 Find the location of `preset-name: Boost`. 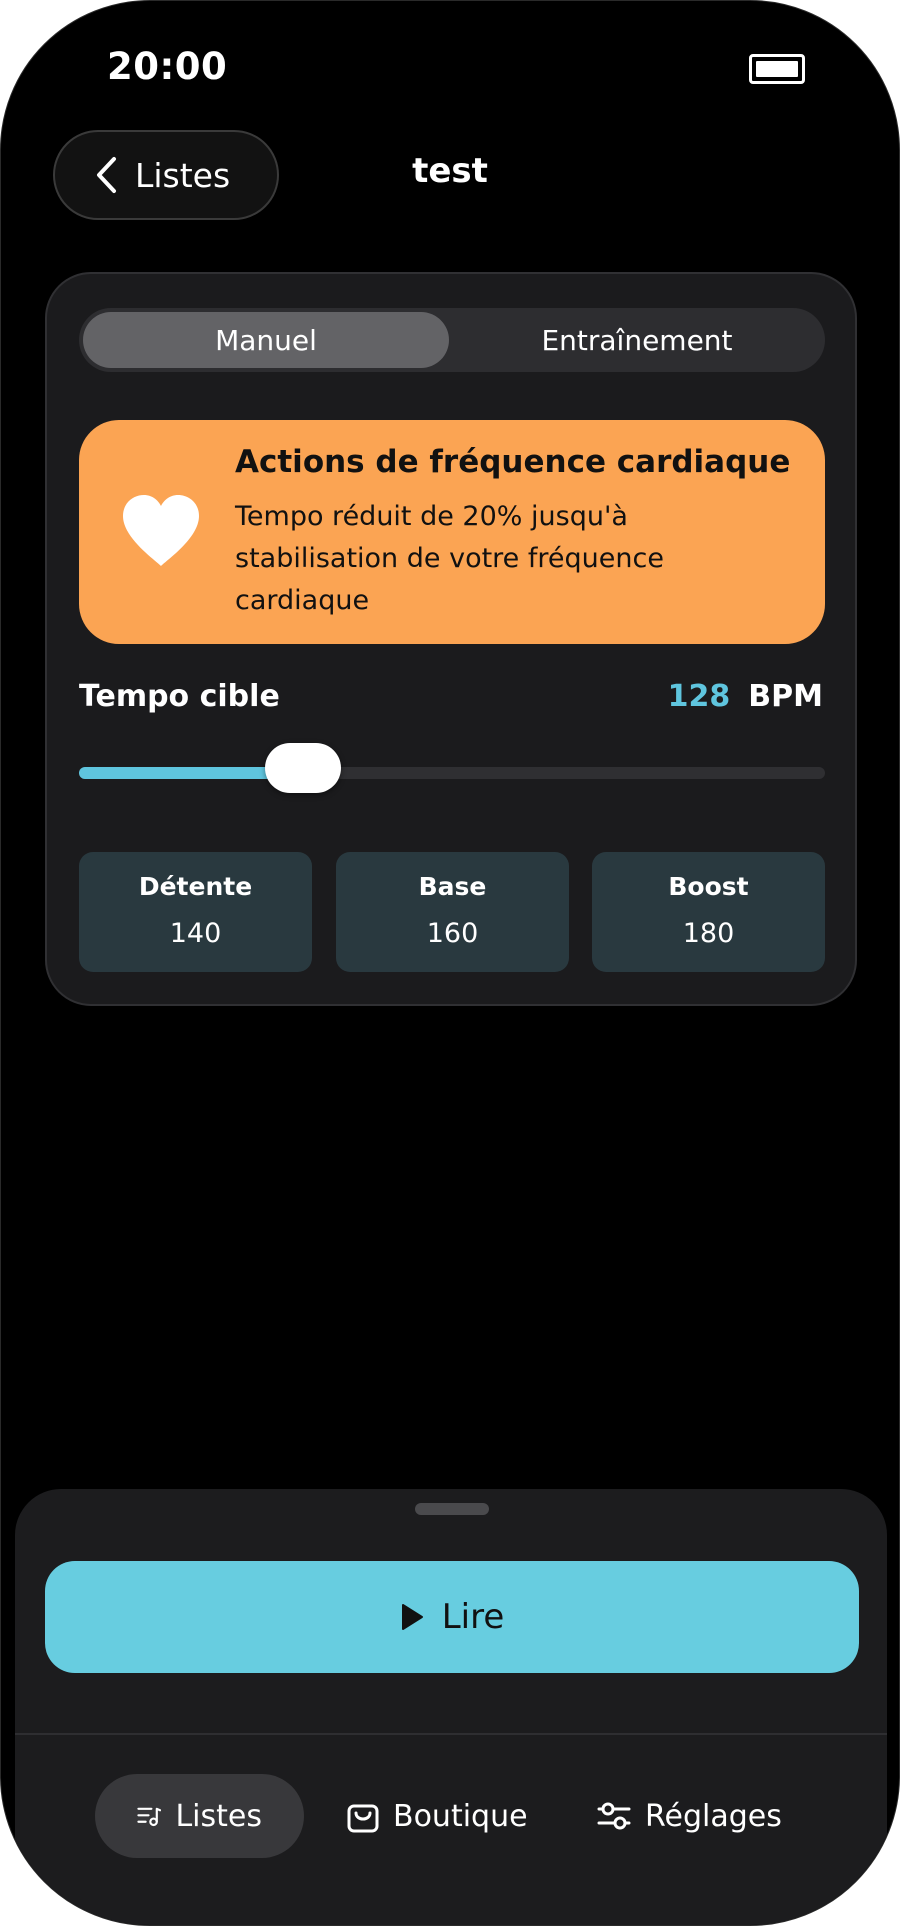

preset-name: Boost is located at coordinates (708, 886).